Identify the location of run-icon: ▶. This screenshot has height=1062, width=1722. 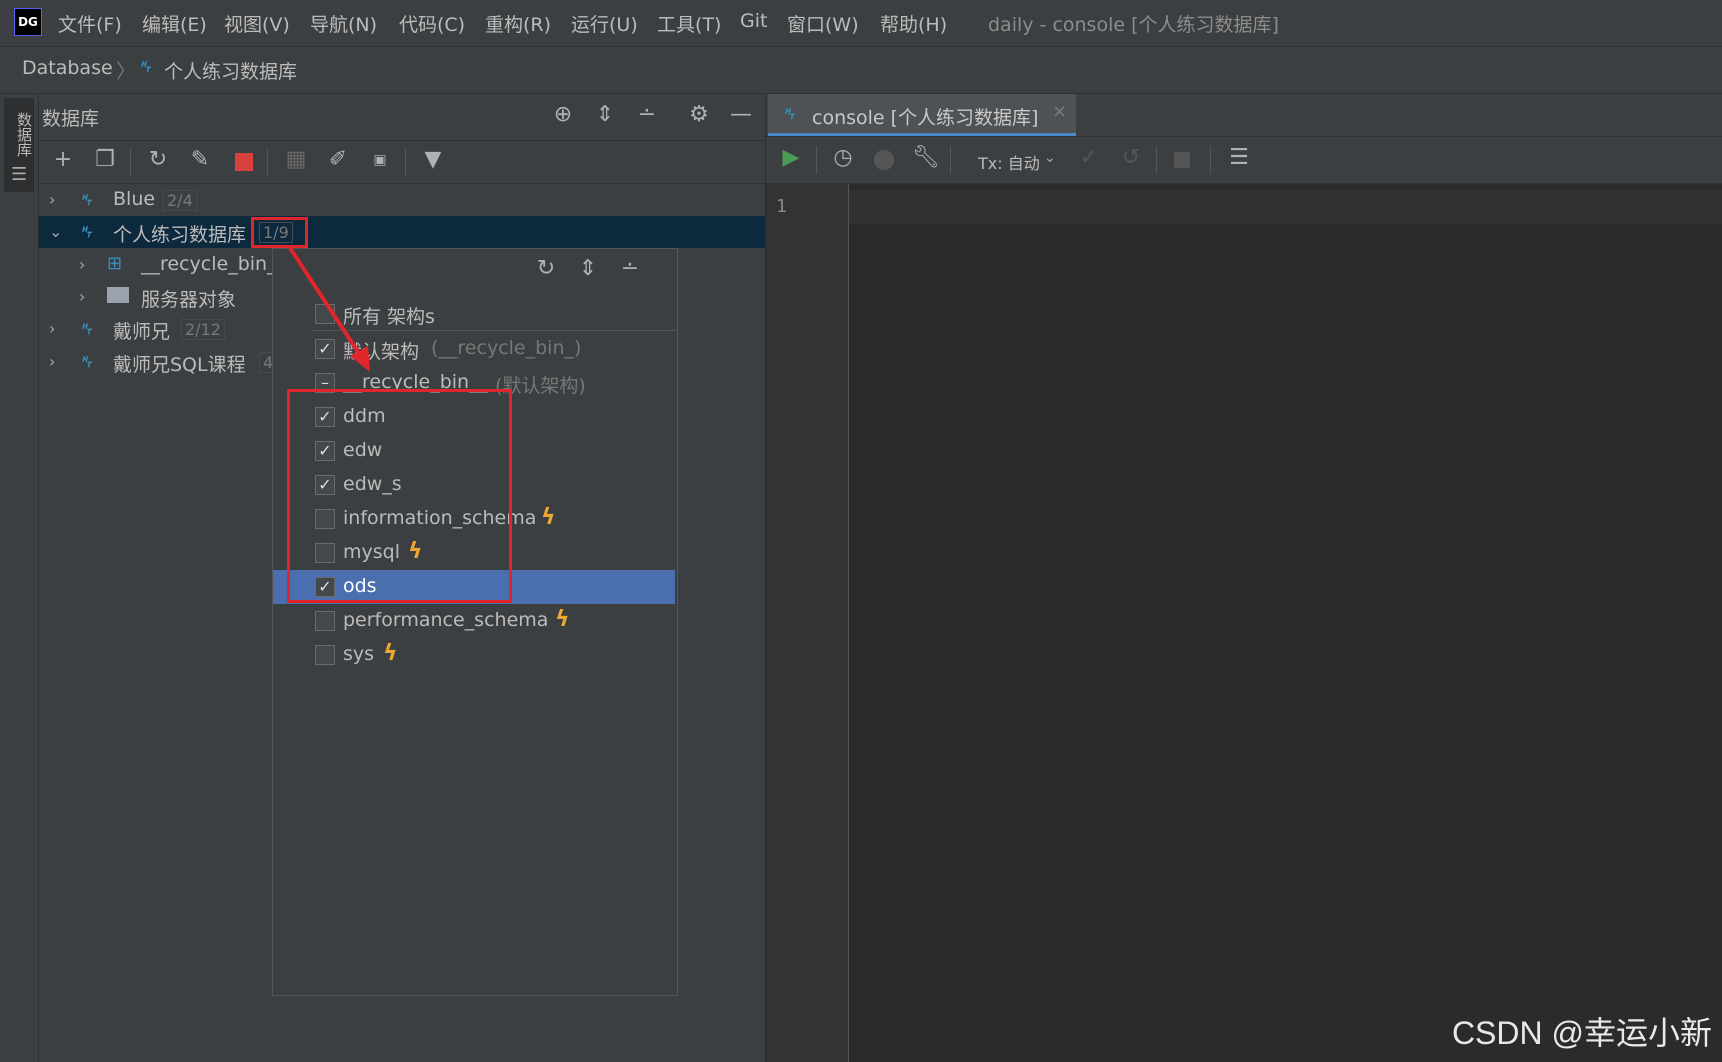
(791, 160).